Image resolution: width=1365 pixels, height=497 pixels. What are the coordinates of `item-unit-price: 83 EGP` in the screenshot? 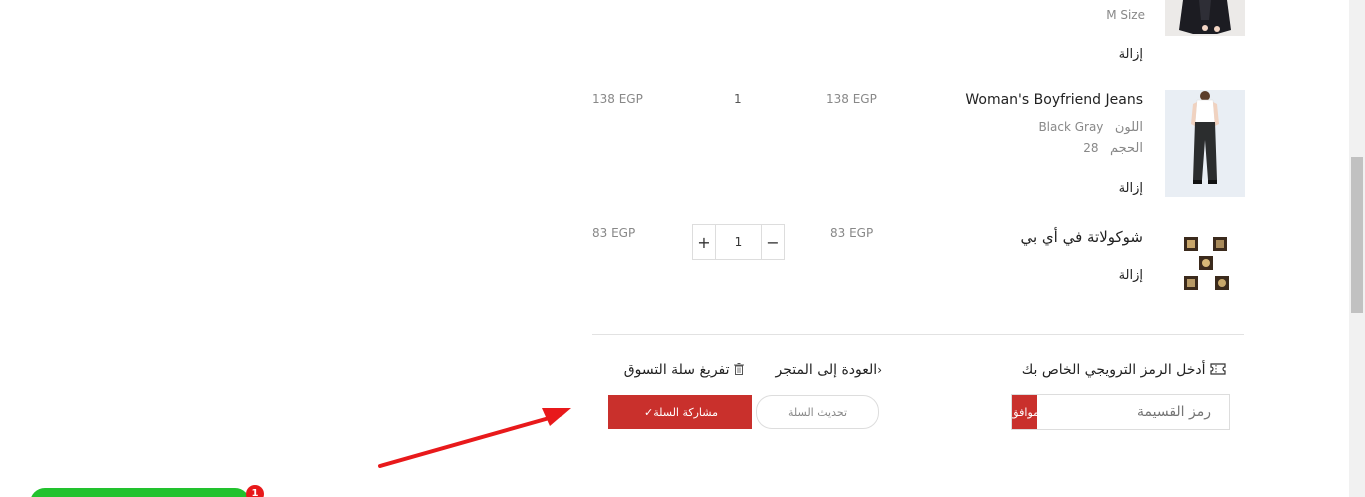 It's located at (852, 233).